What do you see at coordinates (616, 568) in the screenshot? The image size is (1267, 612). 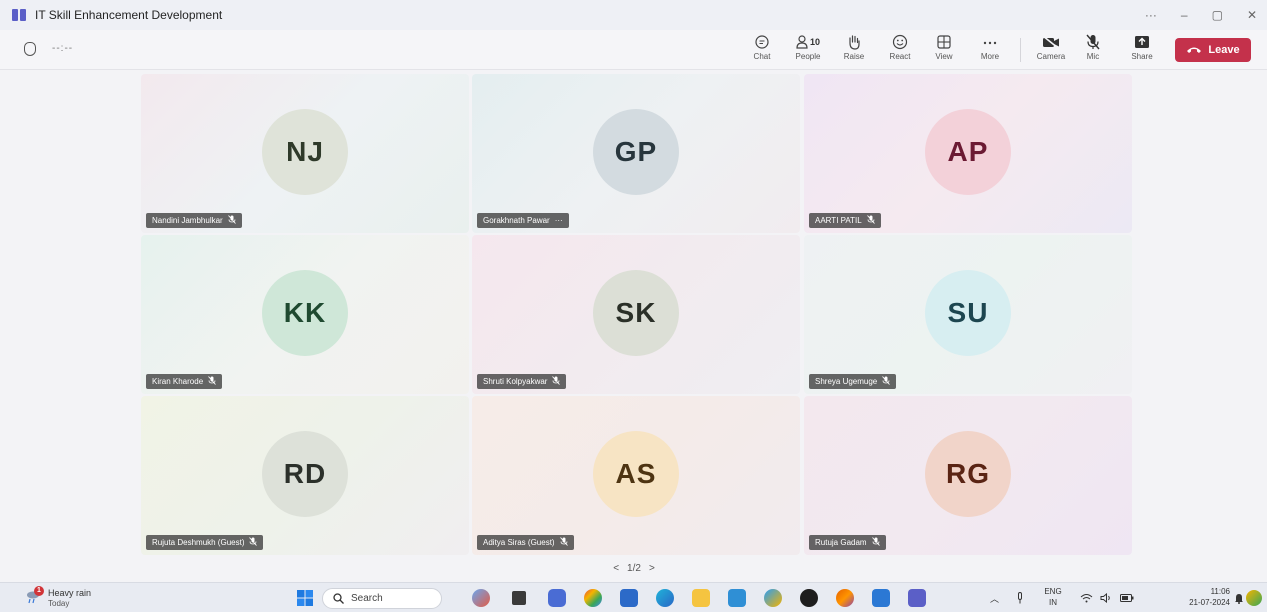 I see `prev-page-icon: <` at bounding box center [616, 568].